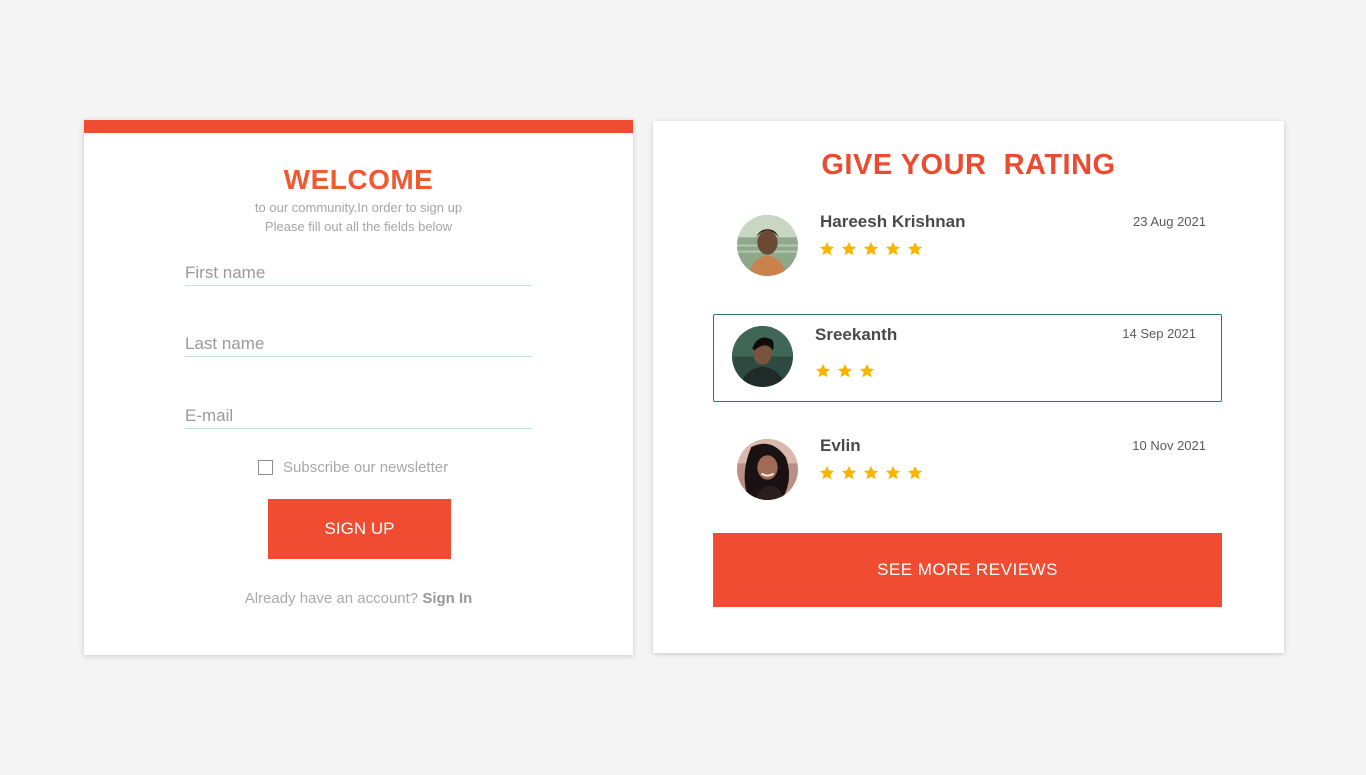  I want to click on review-date: 23 Aug 2021, so click(1169, 221).